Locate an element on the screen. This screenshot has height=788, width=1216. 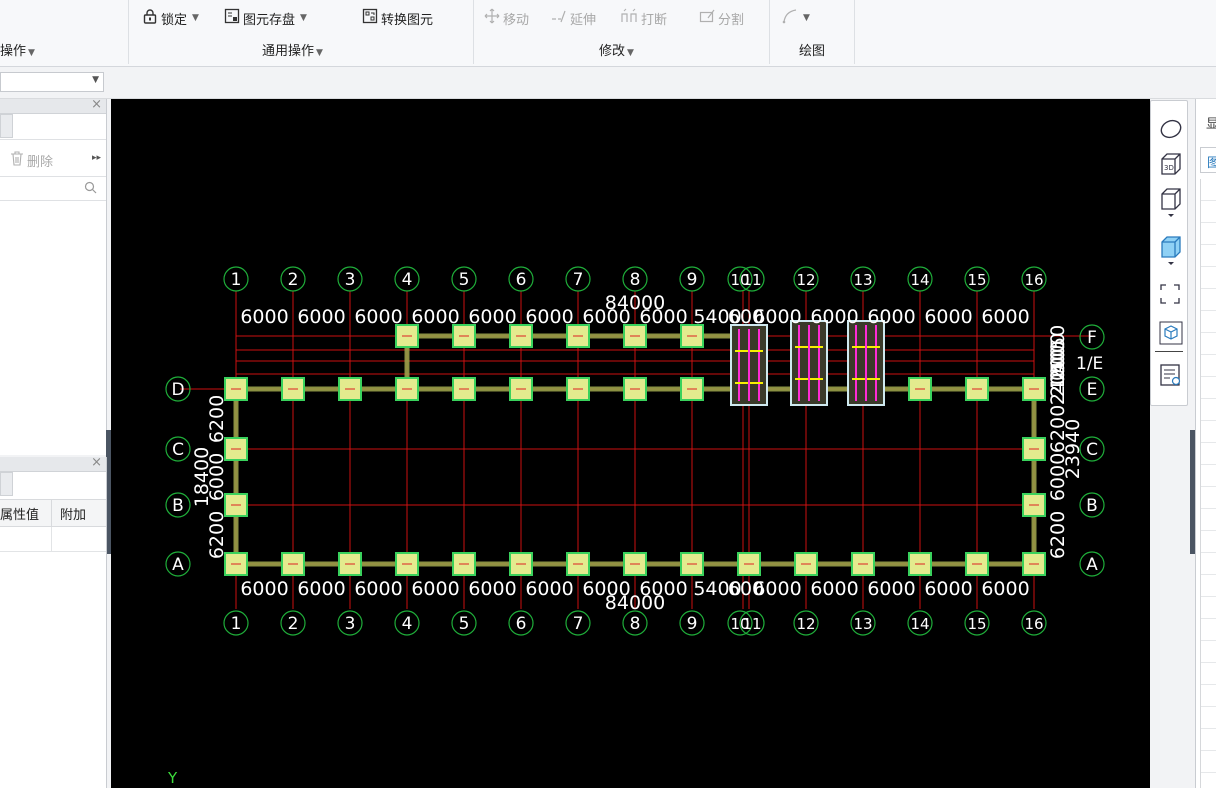
axis-bubble-right: E is located at coordinates (1092, 390).